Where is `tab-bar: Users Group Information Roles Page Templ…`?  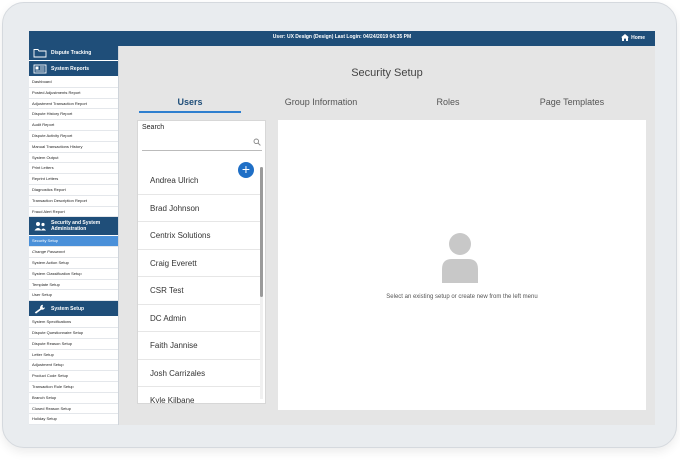
tab-bar: Users Group Information Roles Page Templ… is located at coordinates (387, 105).